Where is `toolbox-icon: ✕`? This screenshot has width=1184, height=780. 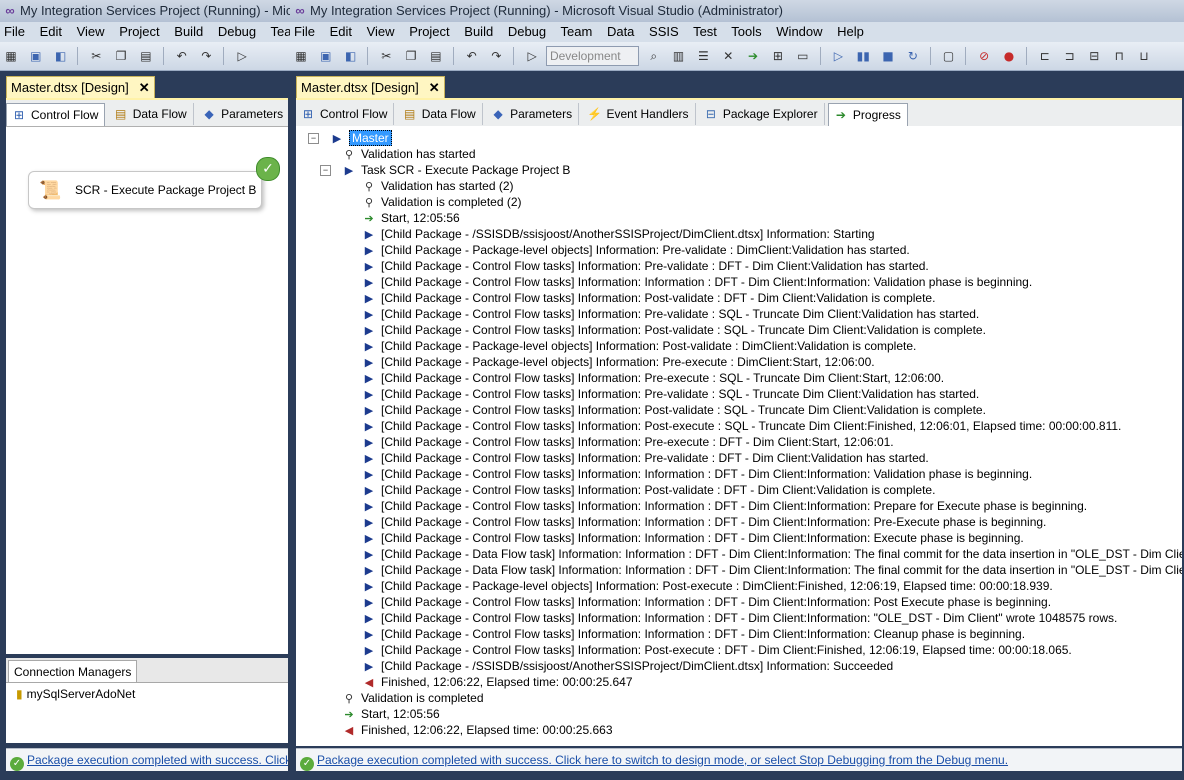 toolbox-icon: ✕ is located at coordinates (728, 56).